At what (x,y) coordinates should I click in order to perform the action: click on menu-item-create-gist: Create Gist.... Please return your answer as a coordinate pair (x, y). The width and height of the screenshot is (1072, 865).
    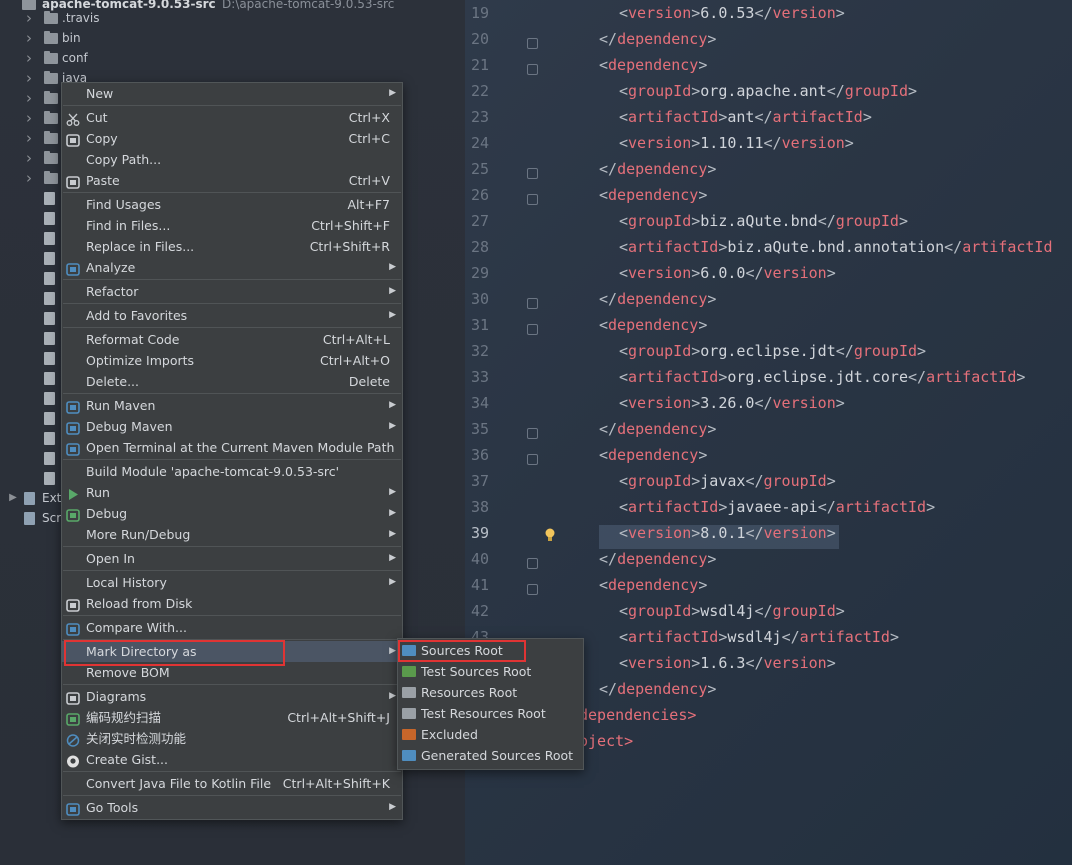
    Looking at the image, I should click on (232, 759).